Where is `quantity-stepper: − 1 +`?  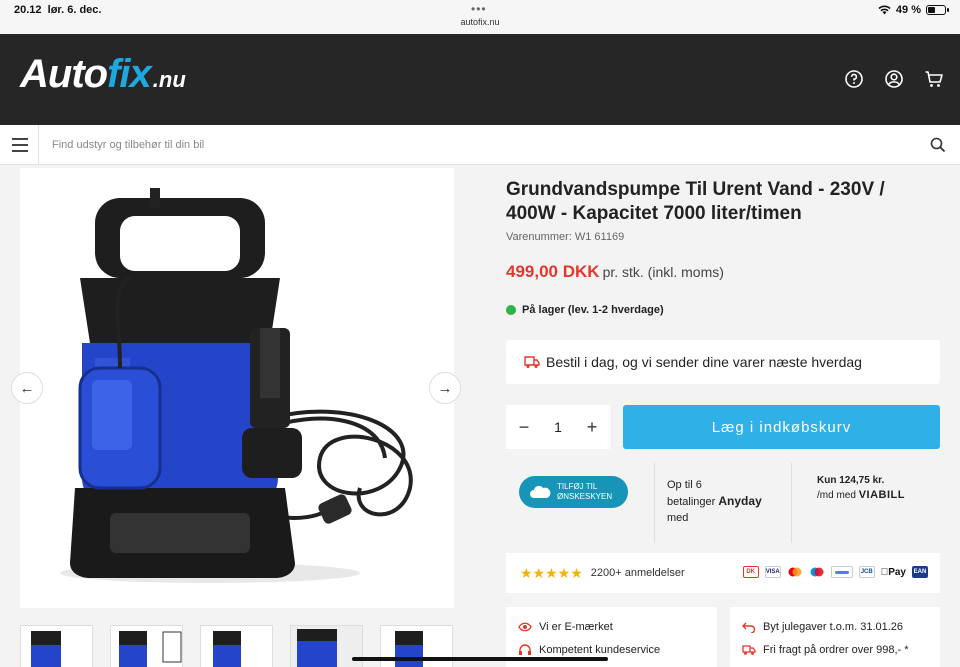
quantity-stepper: − 1 + is located at coordinates (558, 427).